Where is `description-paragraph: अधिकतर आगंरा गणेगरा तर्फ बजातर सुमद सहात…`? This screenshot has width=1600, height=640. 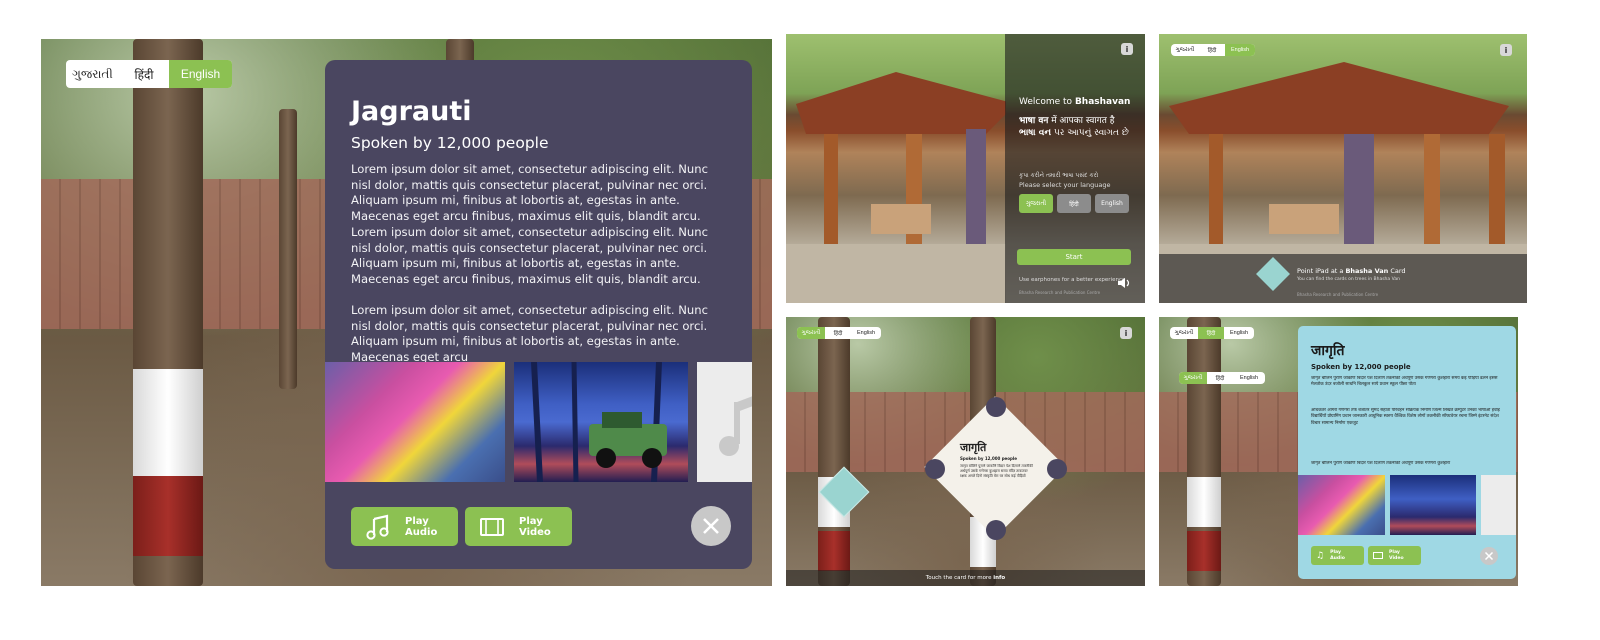 description-paragraph: अधिकतर आगंरा गणेगरा तर्फ बजातर सुमद सहात… is located at coordinates (1405, 417).